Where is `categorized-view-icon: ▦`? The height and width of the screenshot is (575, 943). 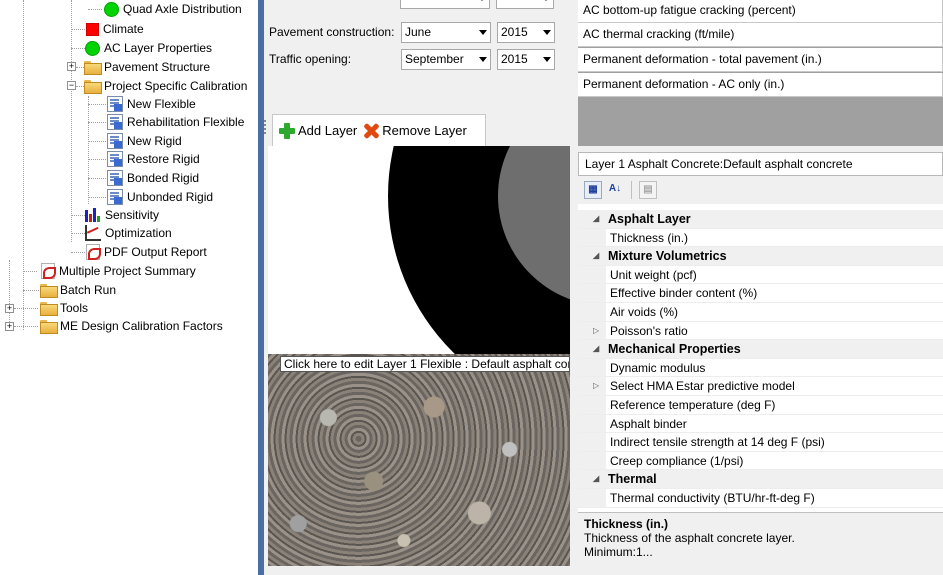
categorized-view-icon: ▦ is located at coordinates (593, 190).